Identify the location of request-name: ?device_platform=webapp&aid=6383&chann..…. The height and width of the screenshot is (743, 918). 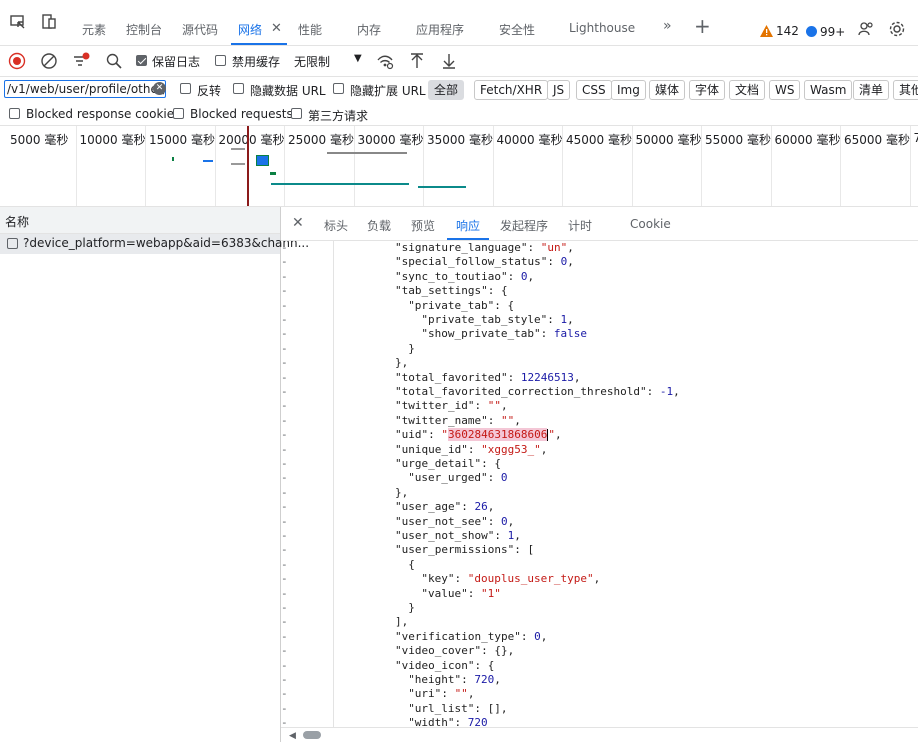
(166, 243).